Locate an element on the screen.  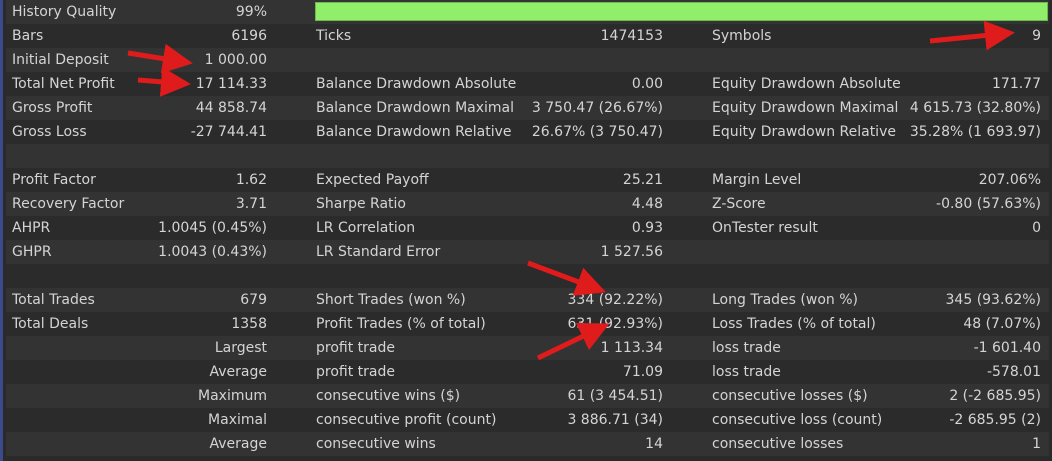
largest-profit-trade-value: 1 113.34 is located at coordinates (631, 348).